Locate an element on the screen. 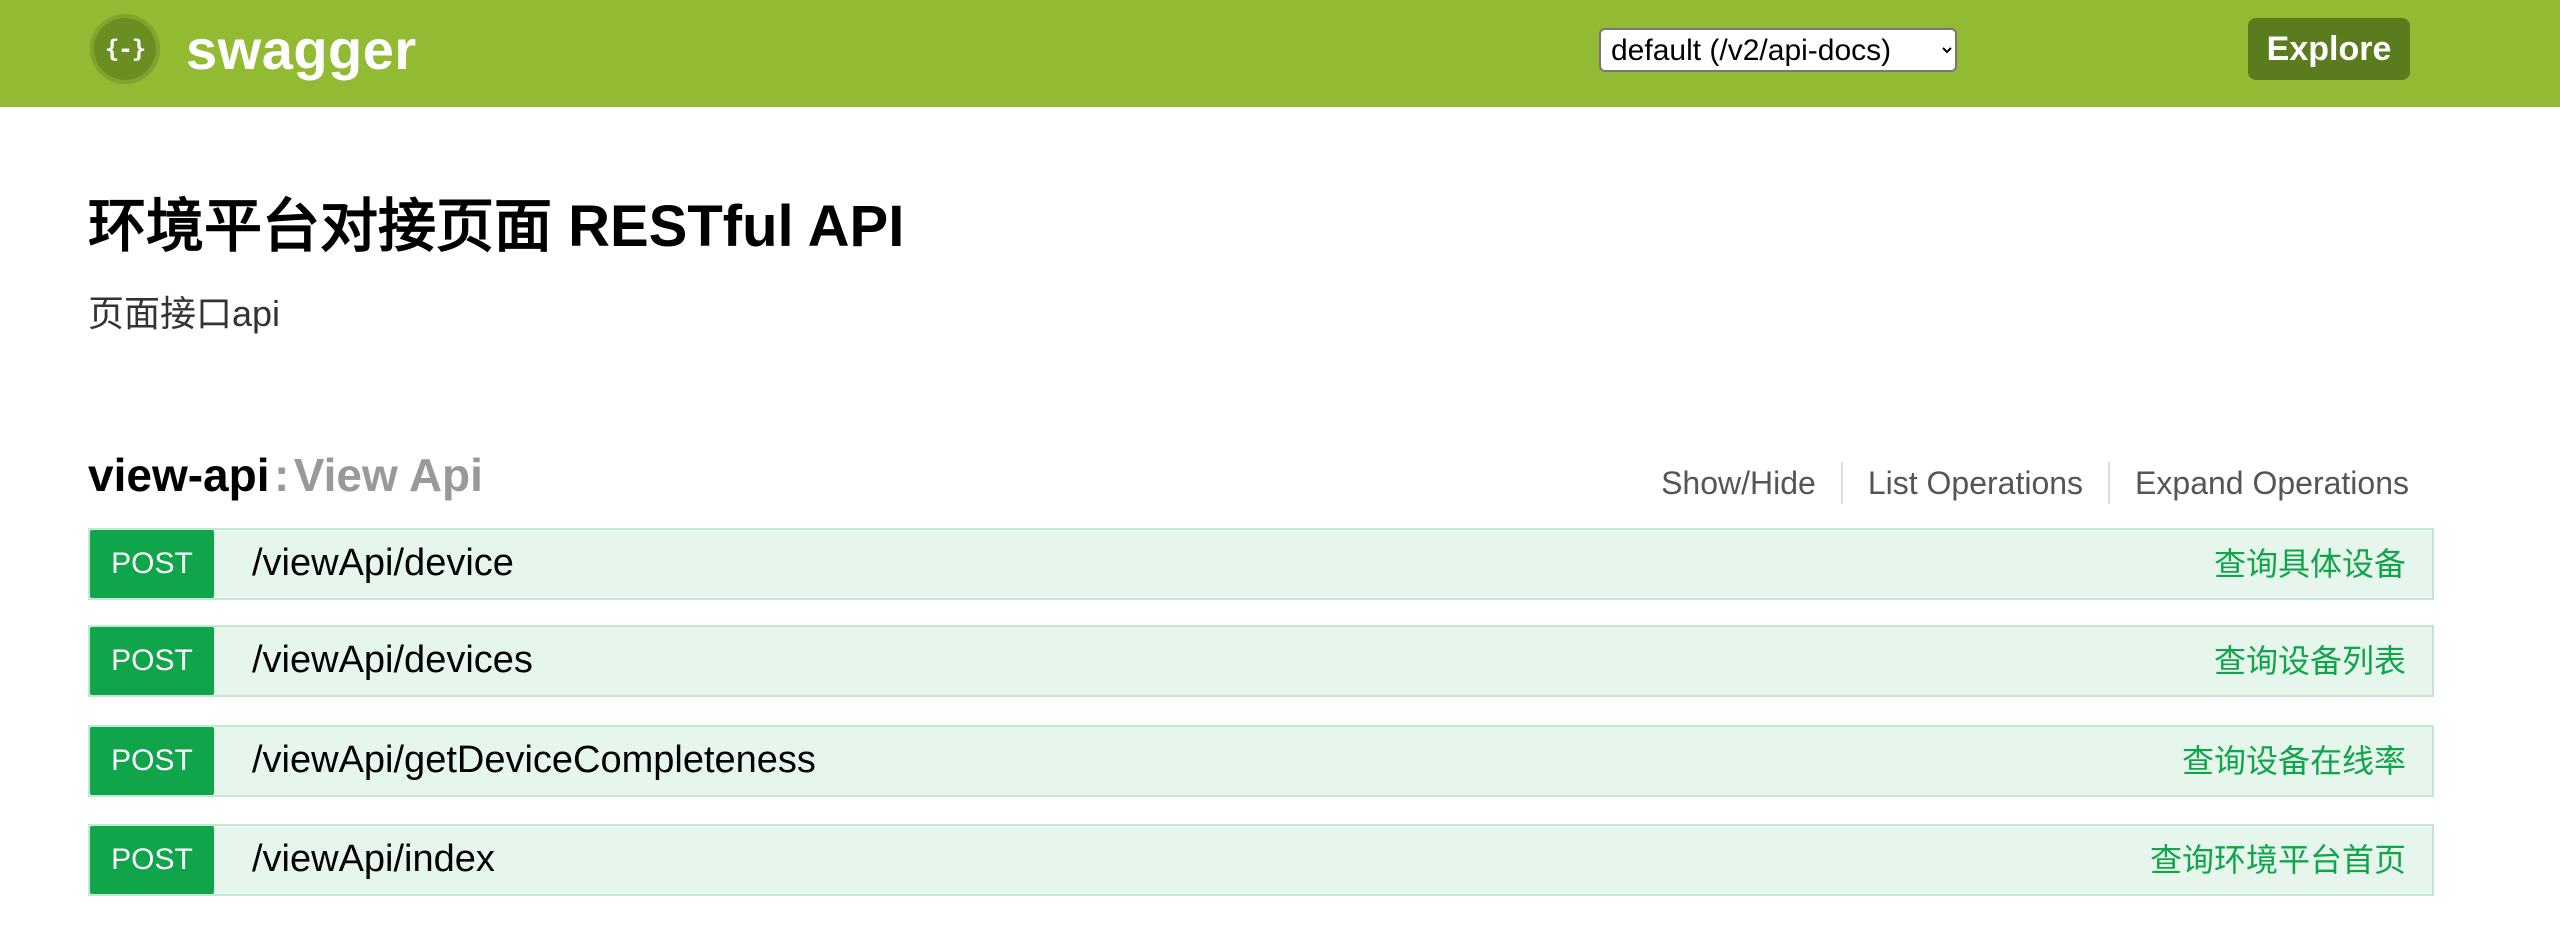  swagger-logo: {-} swagger is located at coordinates (253, 49).